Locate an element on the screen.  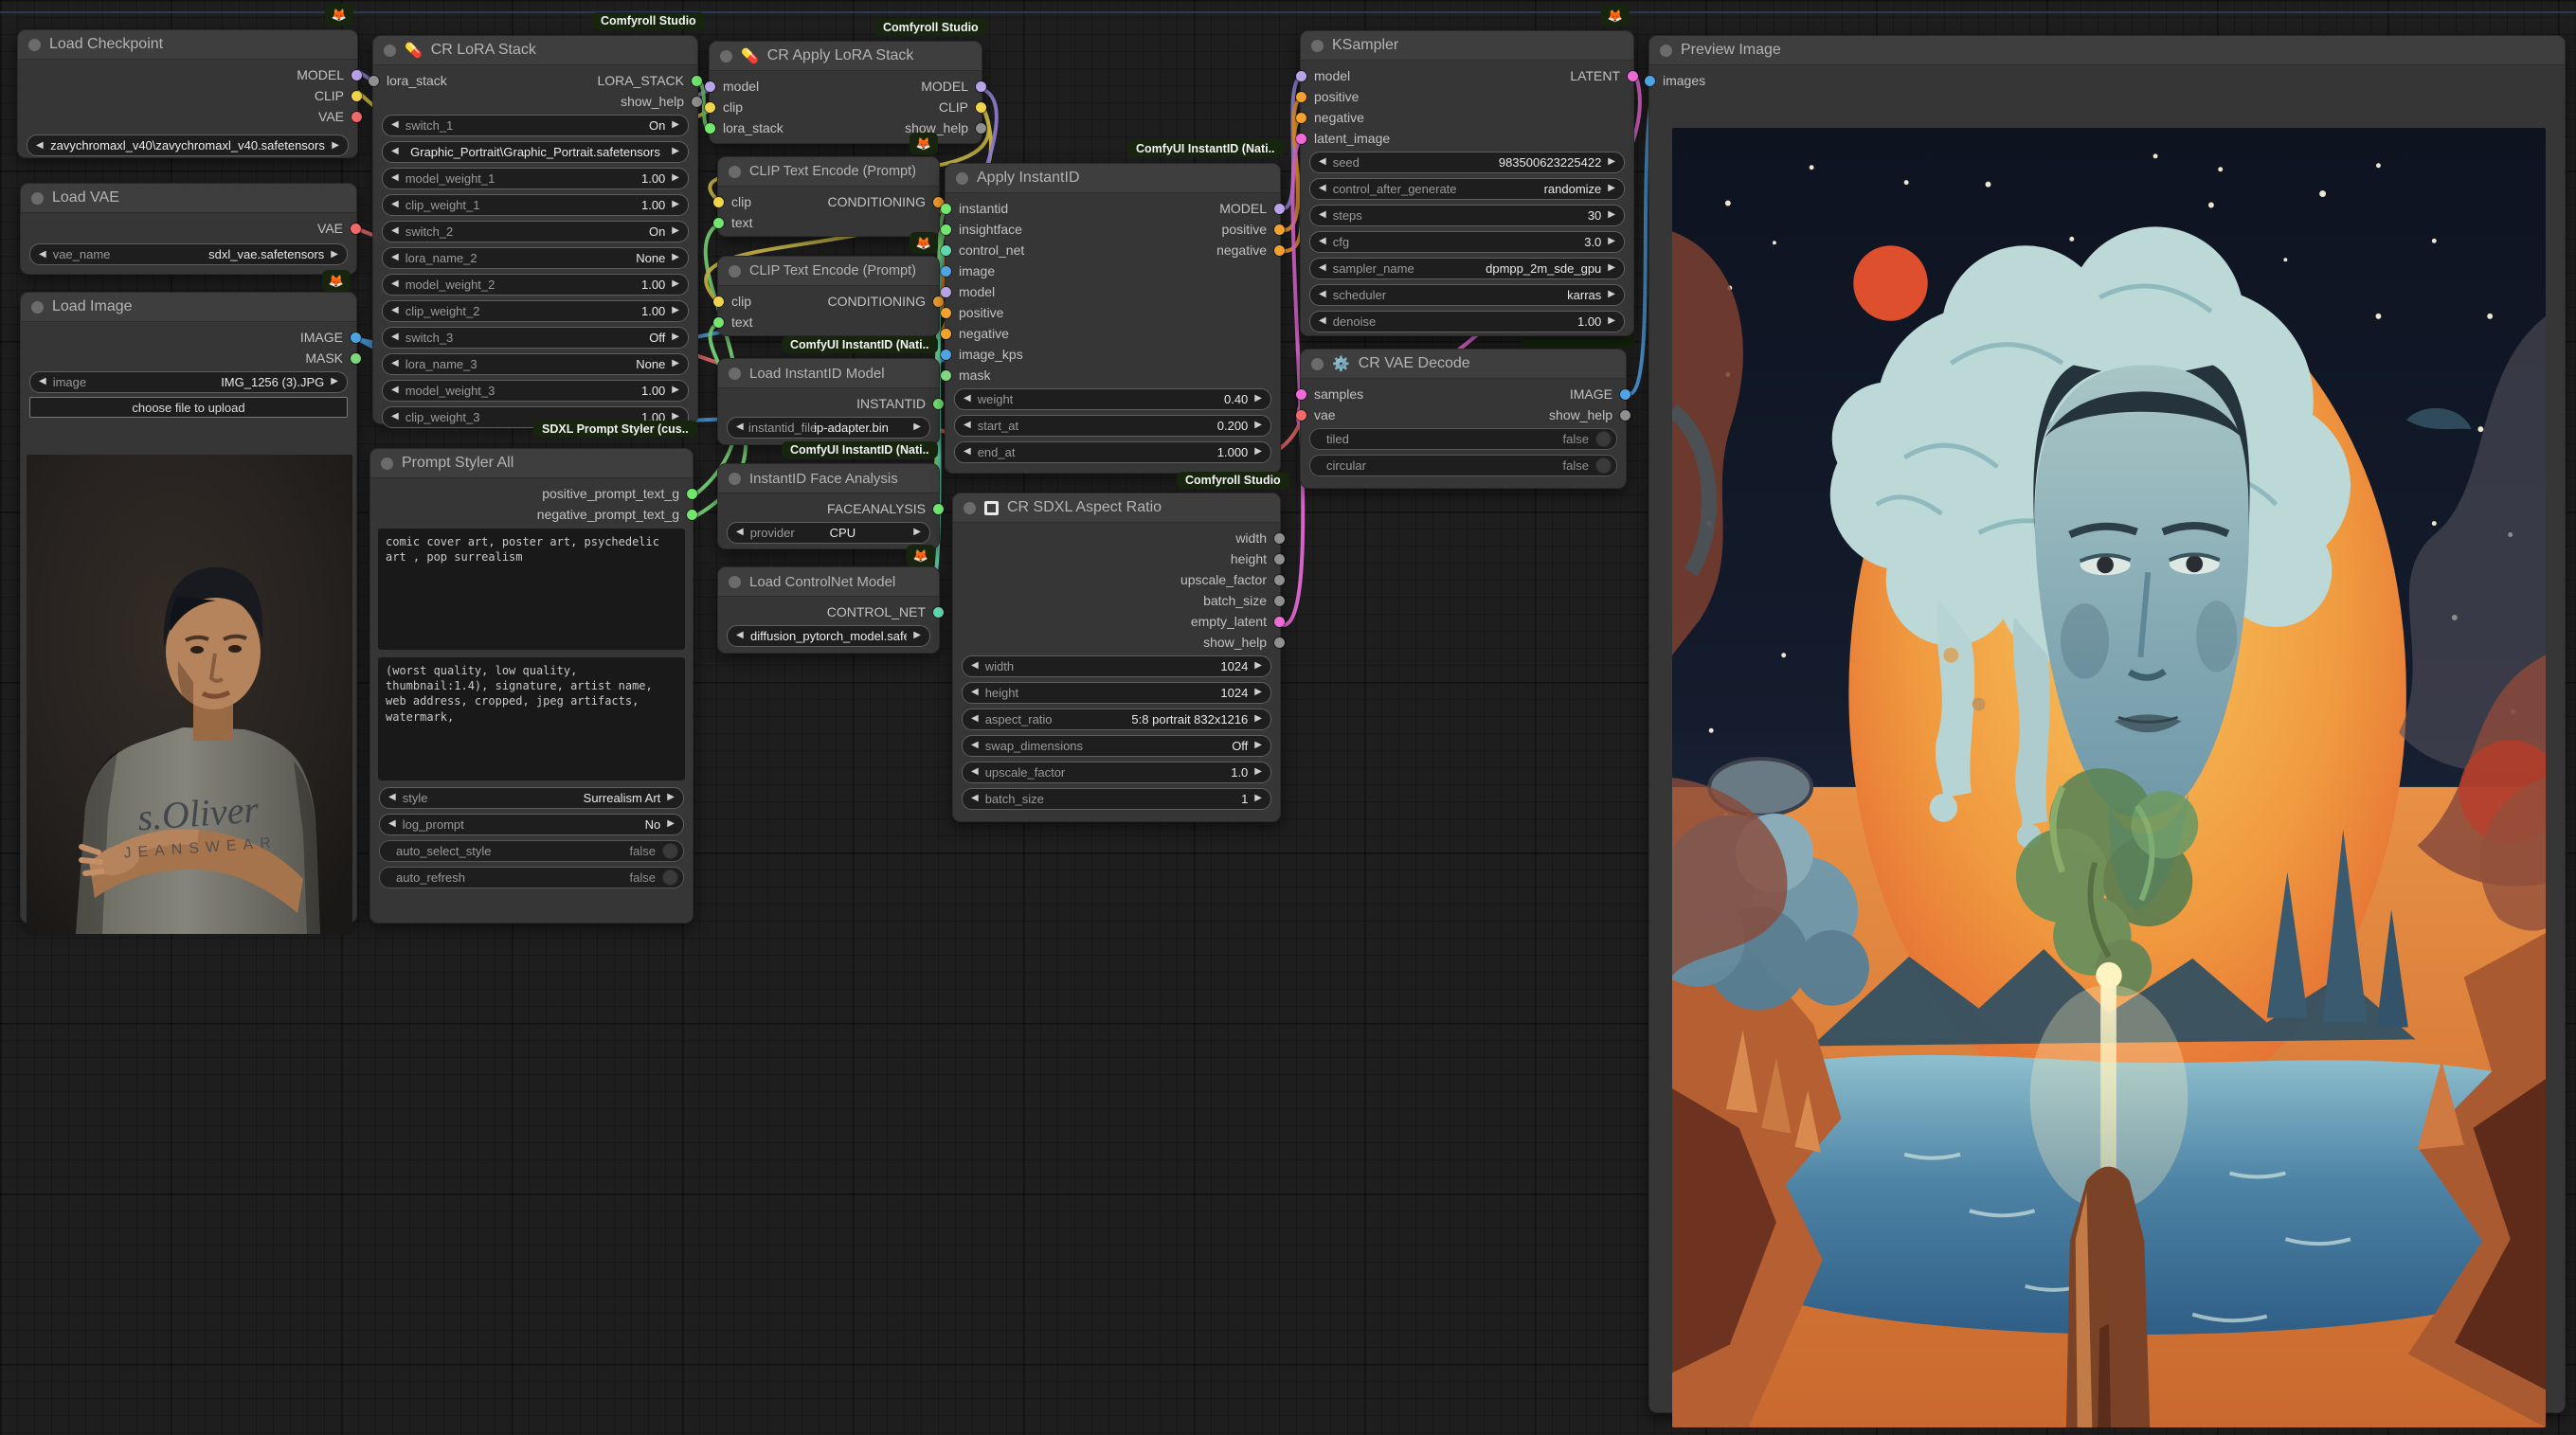
input-port-insightface is located at coordinates (946, 229).